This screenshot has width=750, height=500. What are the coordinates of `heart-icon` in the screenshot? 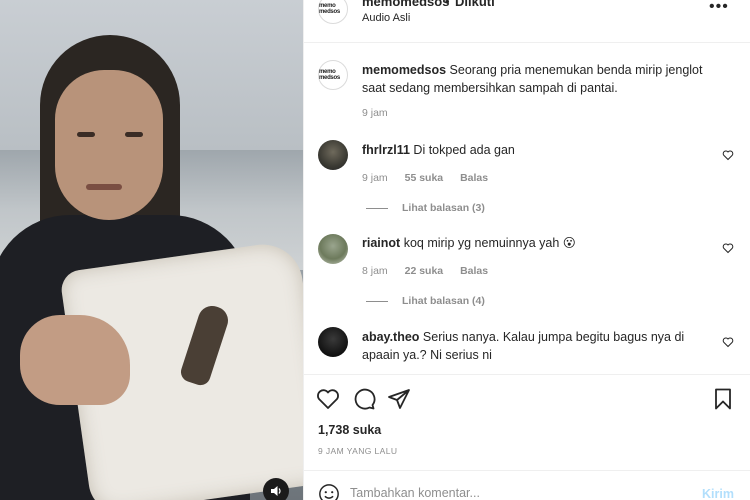 It's located at (328, 399).